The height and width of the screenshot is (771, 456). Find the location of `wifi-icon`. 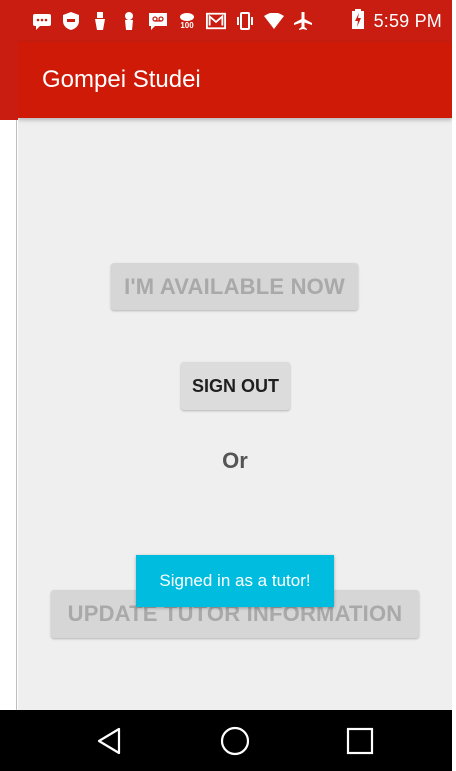

wifi-icon is located at coordinates (274, 21).